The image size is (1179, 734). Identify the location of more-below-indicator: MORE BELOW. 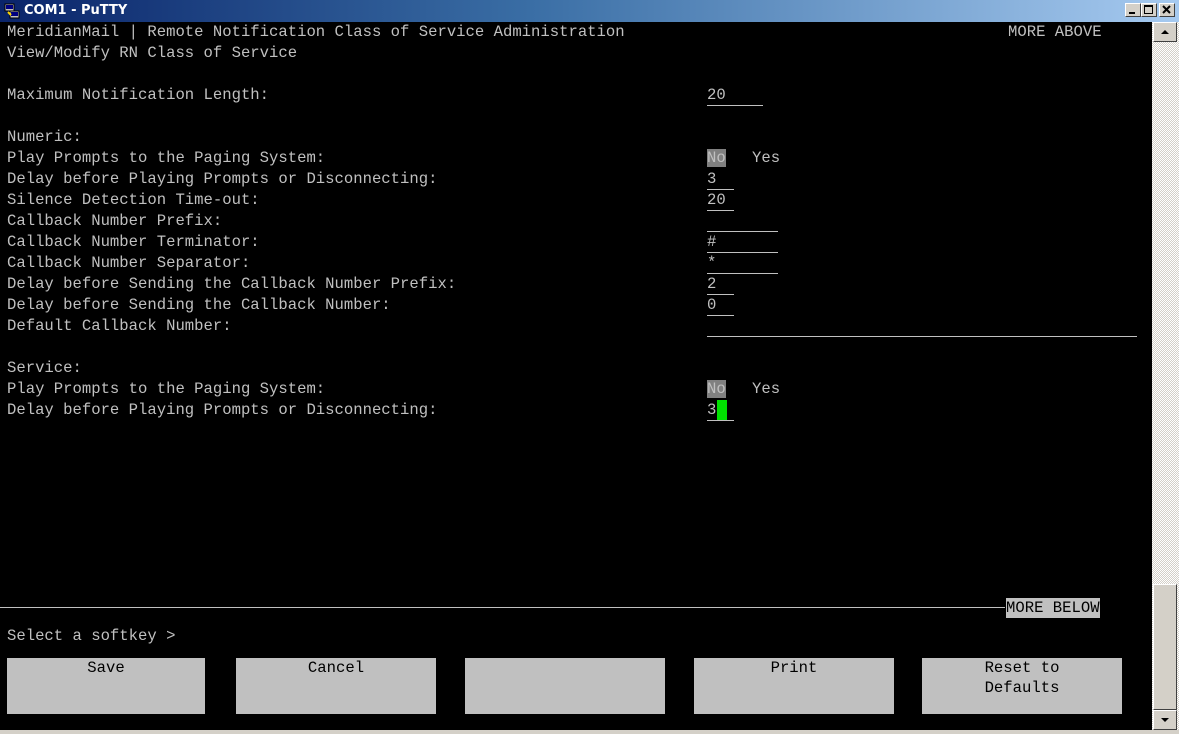
(1053, 608).